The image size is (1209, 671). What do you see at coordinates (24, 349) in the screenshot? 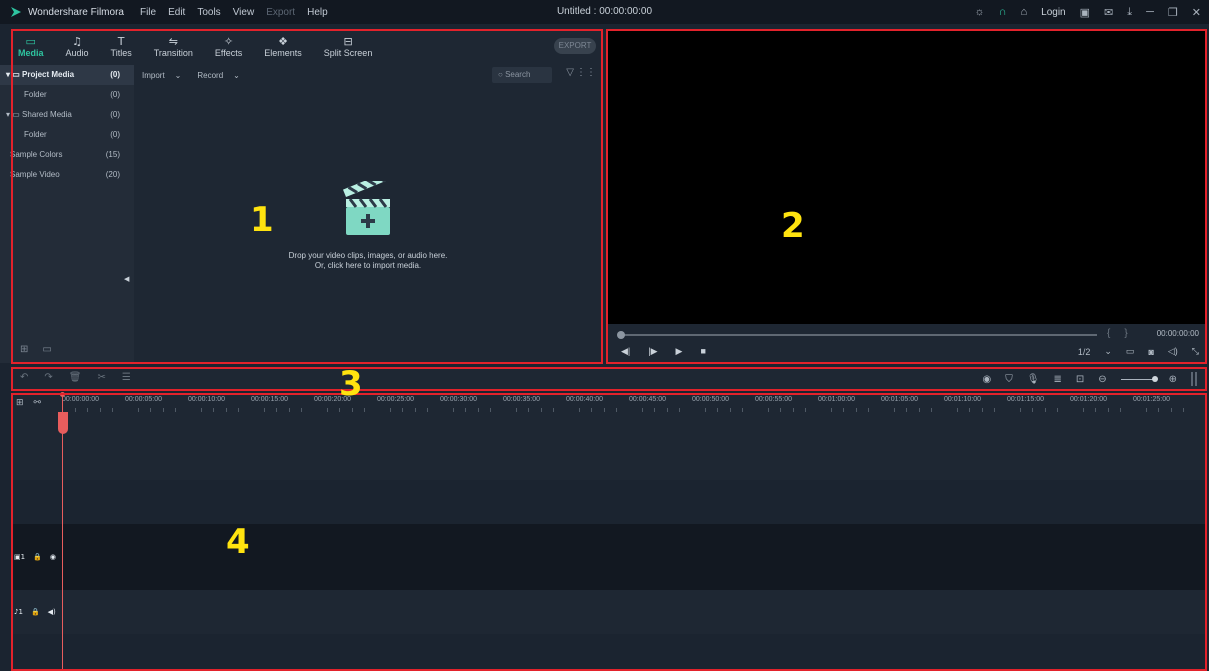
I see `new-folder-icon: ⊞` at bounding box center [24, 349].